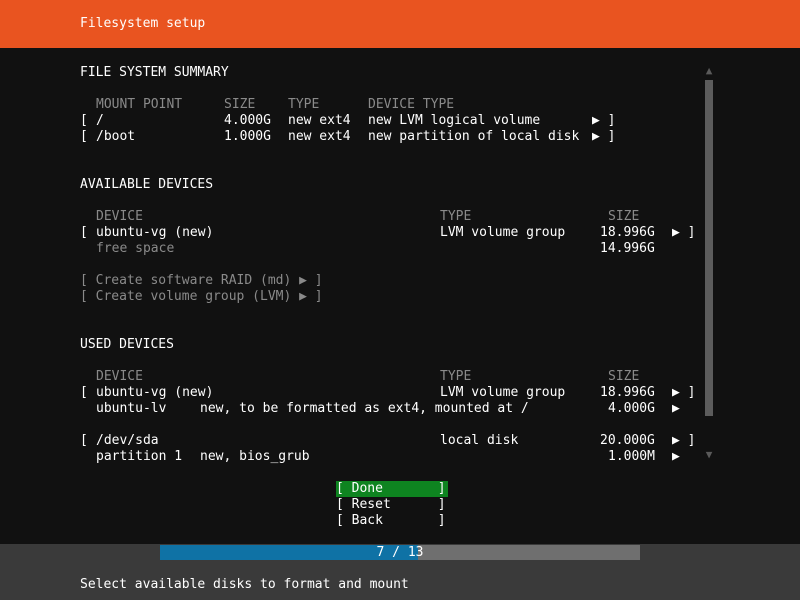 The width and height of the screenshot is (800, 600). I want to click on progress-bar: 7 / 13, so click(400, 552).